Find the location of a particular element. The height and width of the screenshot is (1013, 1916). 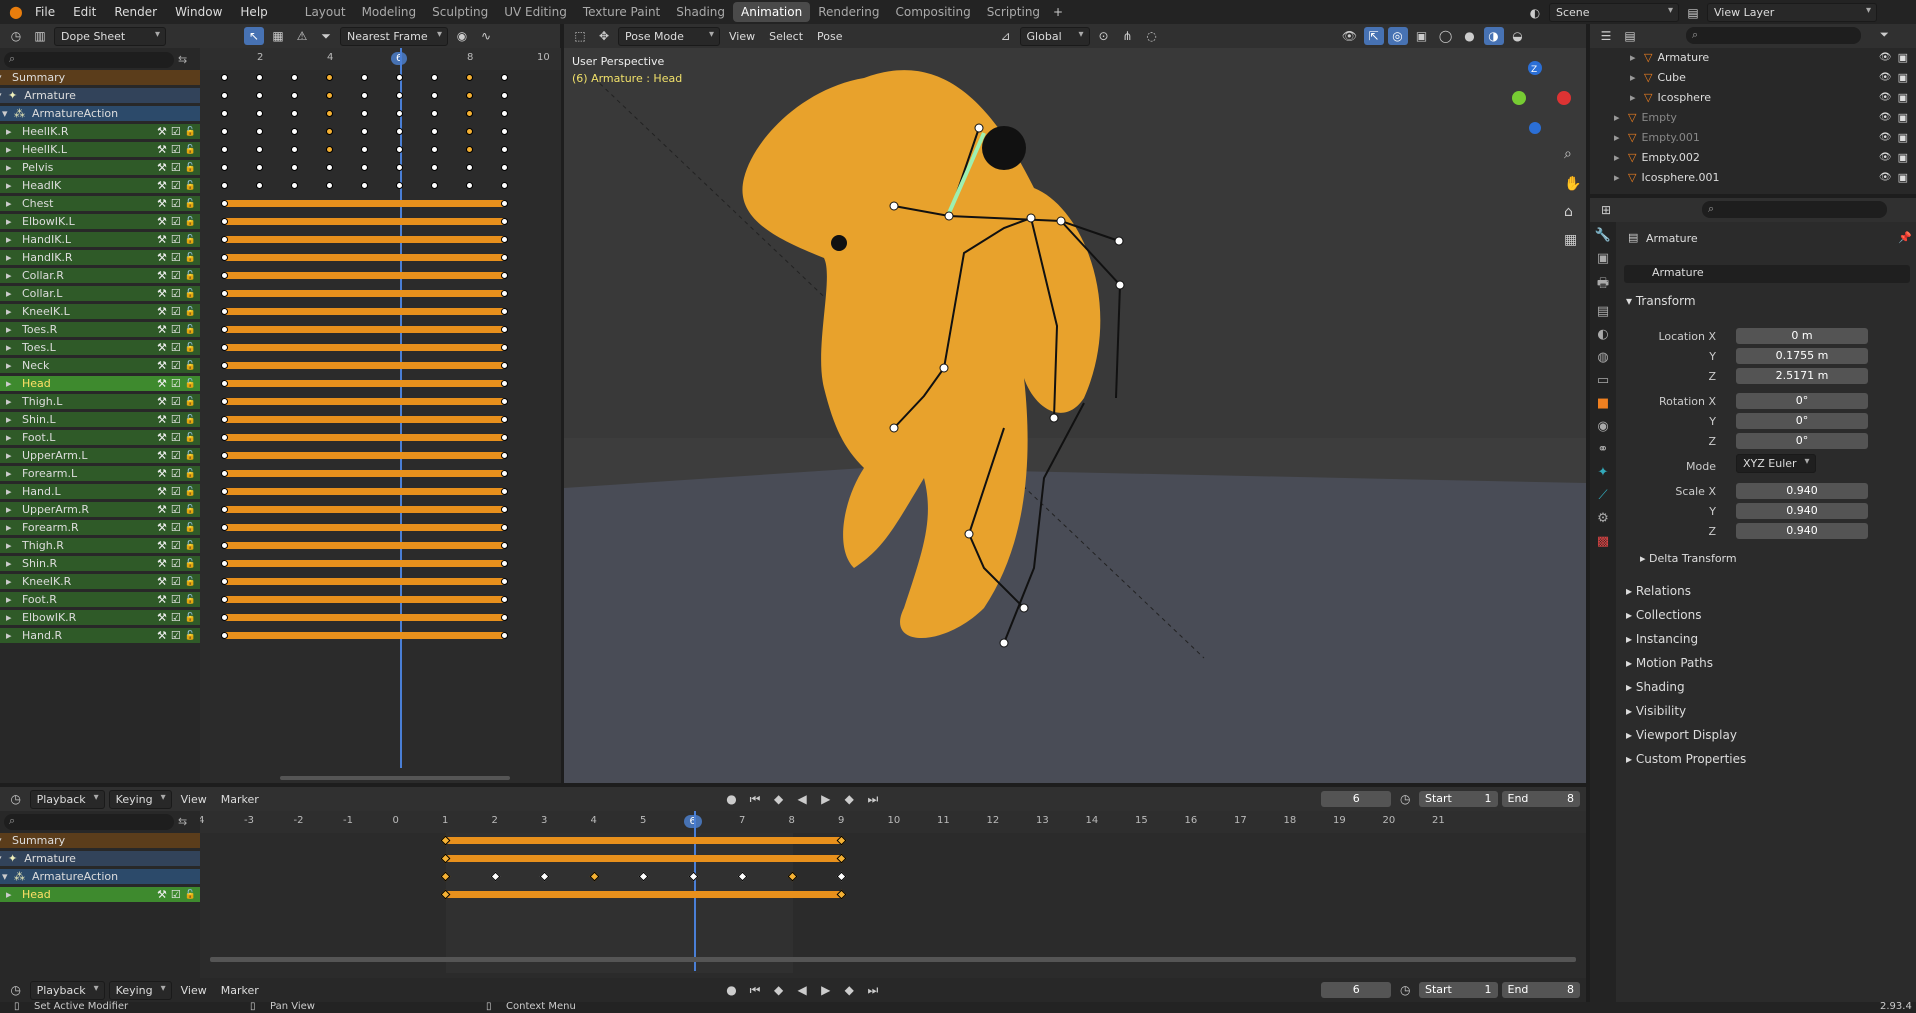

scale-x-field: 0.940 is located at coordinates (1802, 491).